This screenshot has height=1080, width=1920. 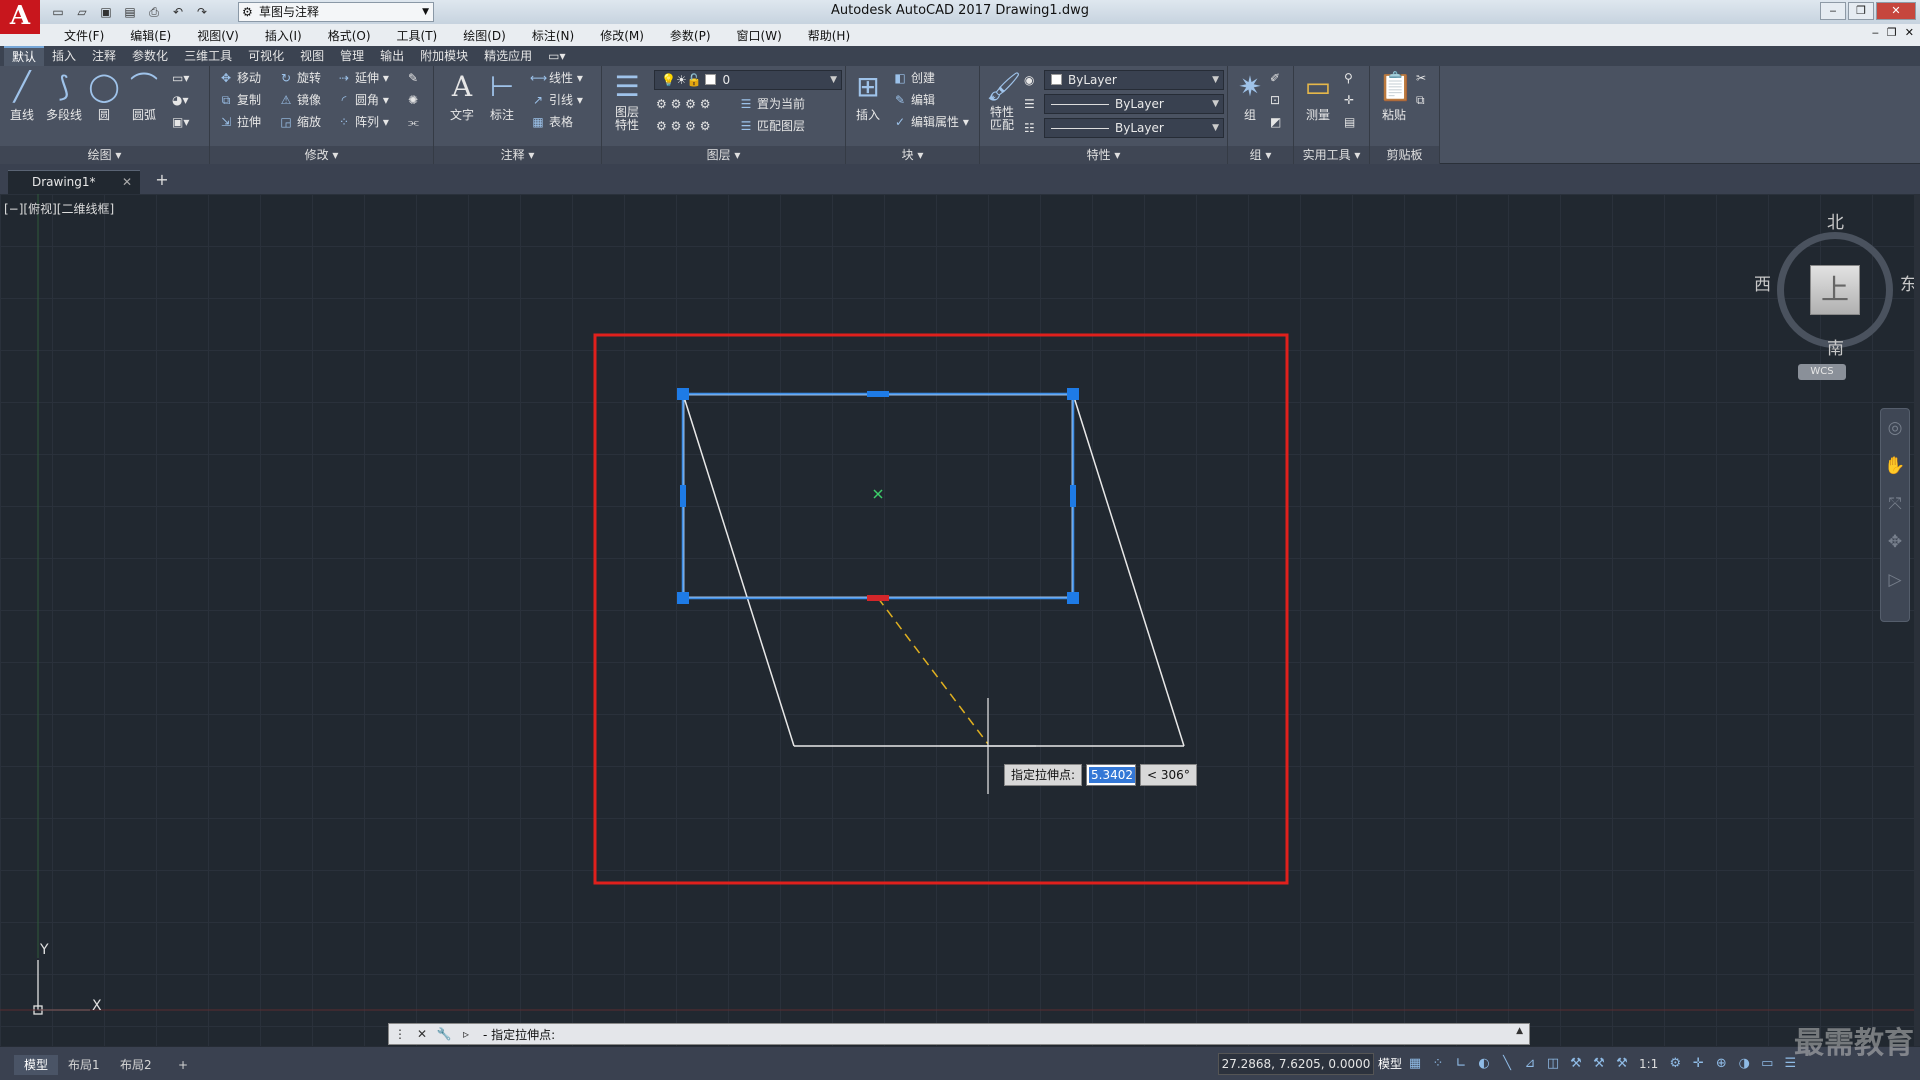 What do you see at coordinates (466, 1034) in the screenshot?
I see `command-prompt-icon: ▹` at bounding box center [466, 1034].